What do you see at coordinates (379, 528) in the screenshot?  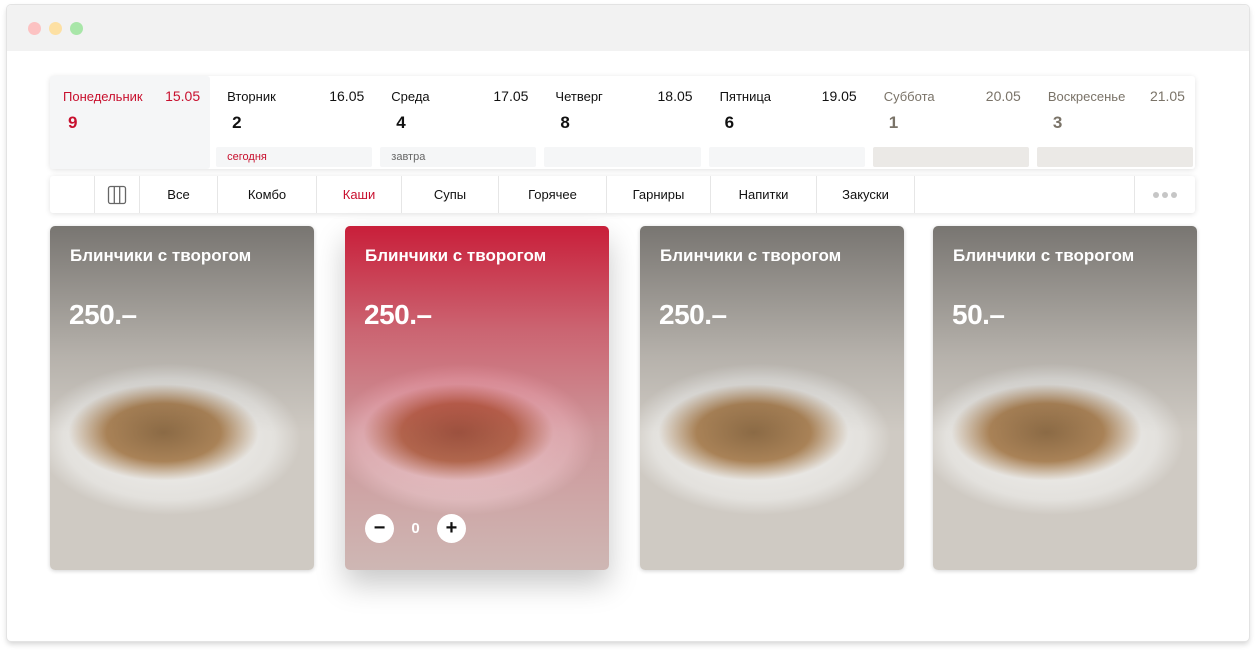 I see `minus-icon: −` at bounding box center [379, 528].